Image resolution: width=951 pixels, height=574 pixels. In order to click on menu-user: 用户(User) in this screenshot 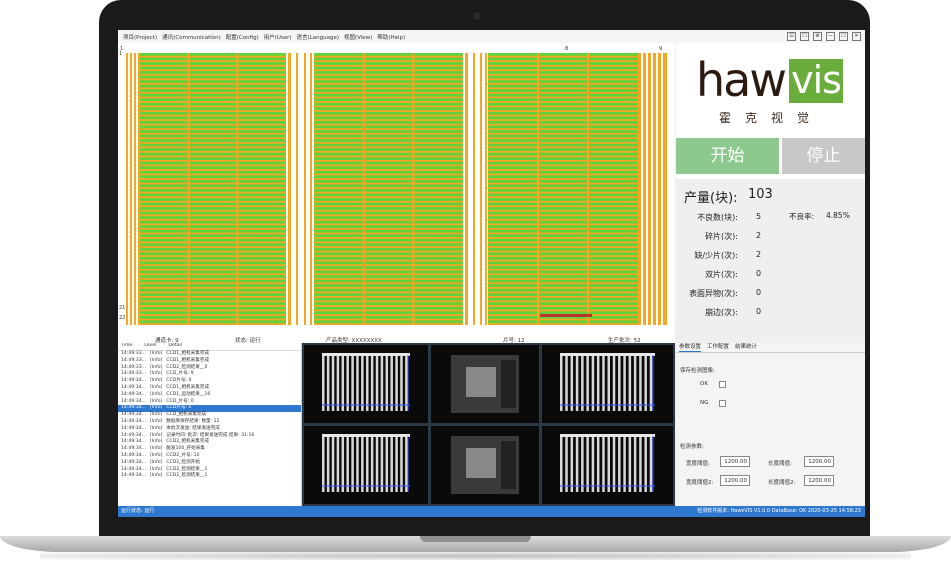, I will do `click(278, 37)`.